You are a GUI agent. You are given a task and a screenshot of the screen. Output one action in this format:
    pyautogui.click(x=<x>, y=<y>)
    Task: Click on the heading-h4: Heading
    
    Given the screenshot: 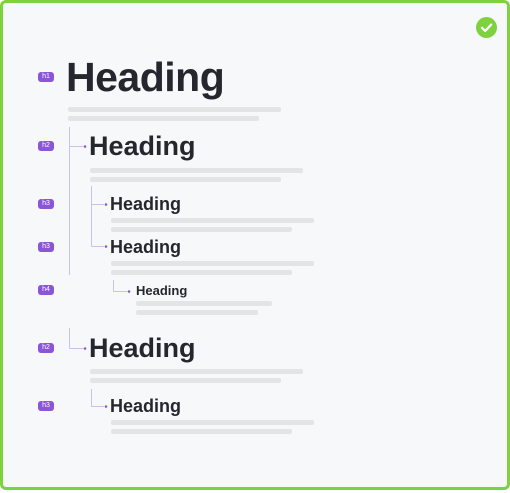 What is the action you would take?
    pyautogui.click(x=162, y=290)
    